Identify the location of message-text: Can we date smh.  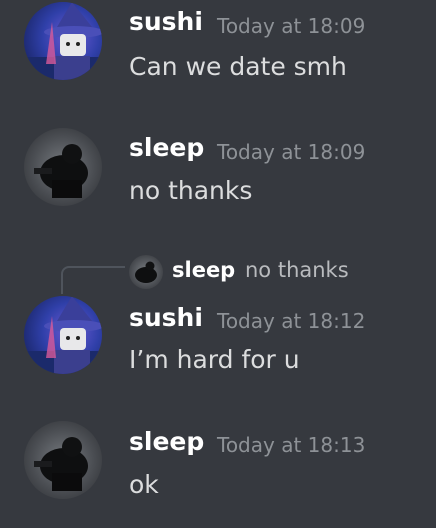
(238, 66).